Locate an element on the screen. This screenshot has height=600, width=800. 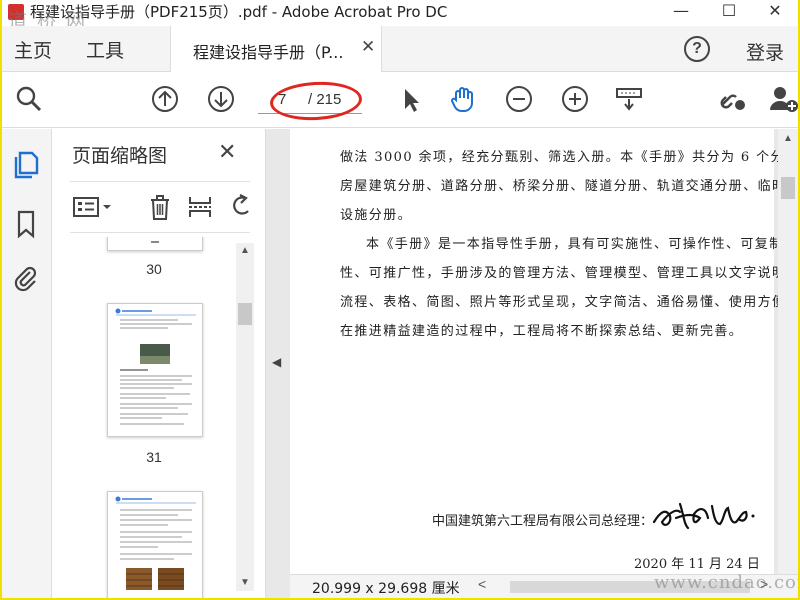
window-close-button: ✕ is located at coordinates (775, 13).